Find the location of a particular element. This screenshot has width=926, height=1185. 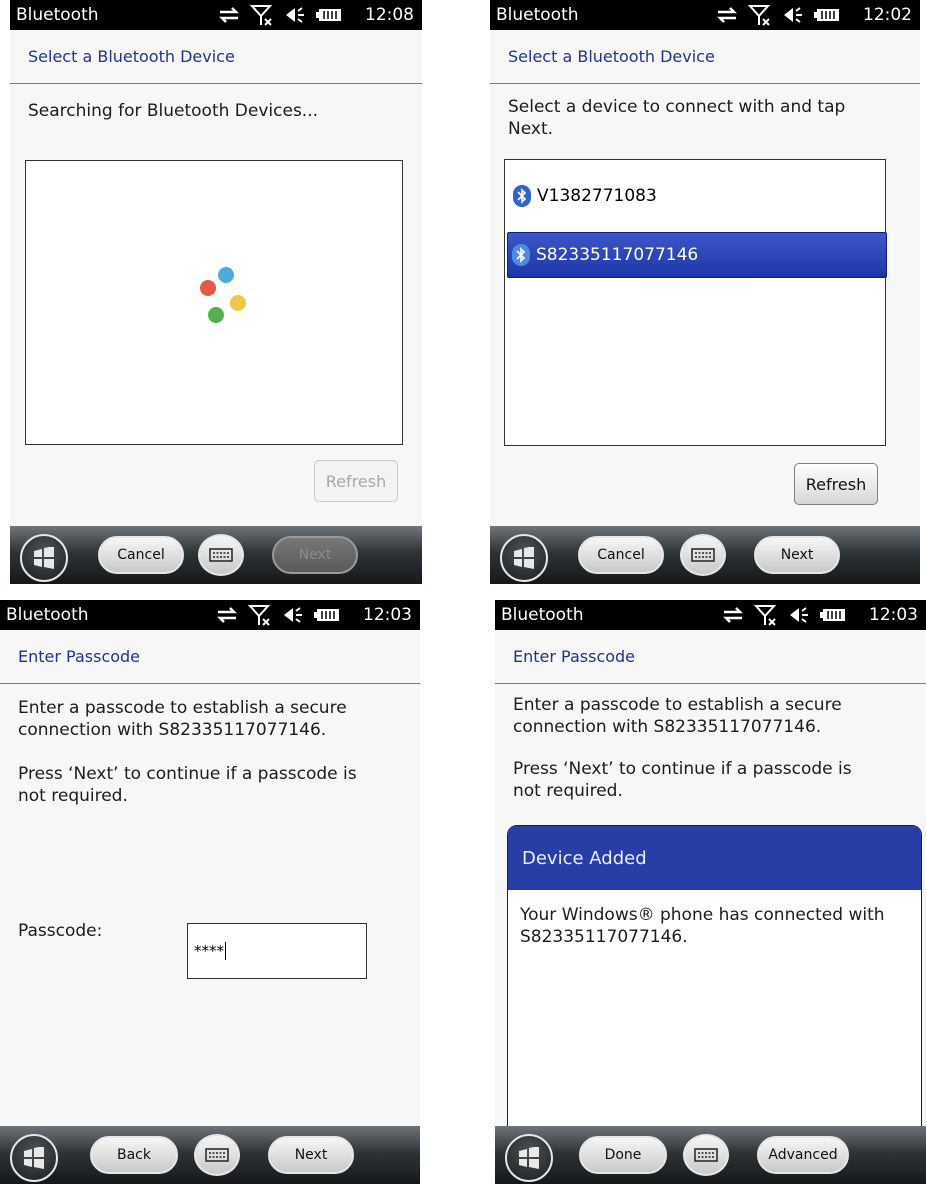

passcode-value: **** is located at coordinates (209, 951).